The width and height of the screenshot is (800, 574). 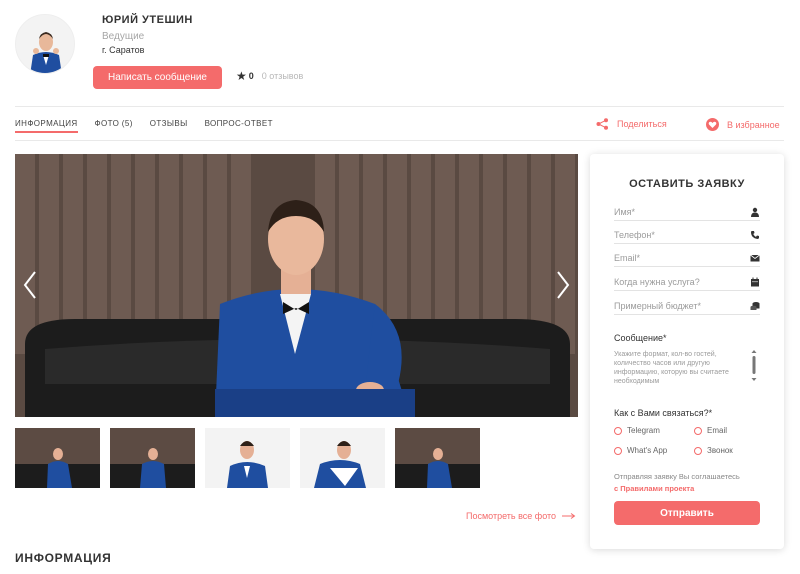 I want to click on radio-telegram: Telegram, so click(x=637, y=430).